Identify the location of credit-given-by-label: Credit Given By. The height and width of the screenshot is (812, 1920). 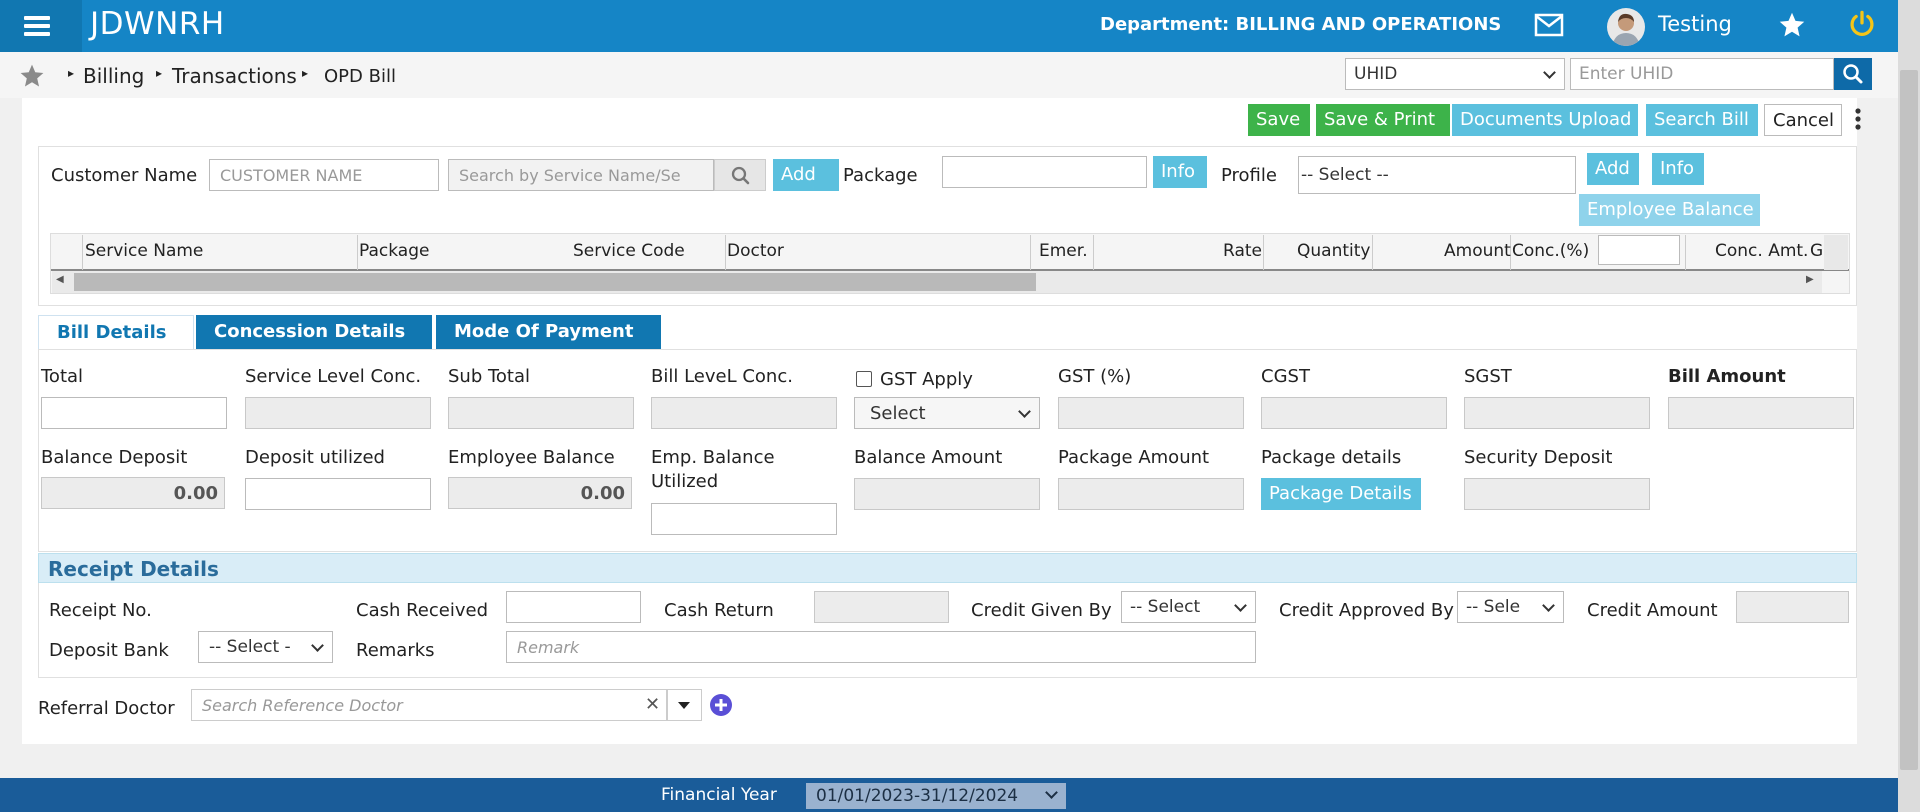
(1041, 610).